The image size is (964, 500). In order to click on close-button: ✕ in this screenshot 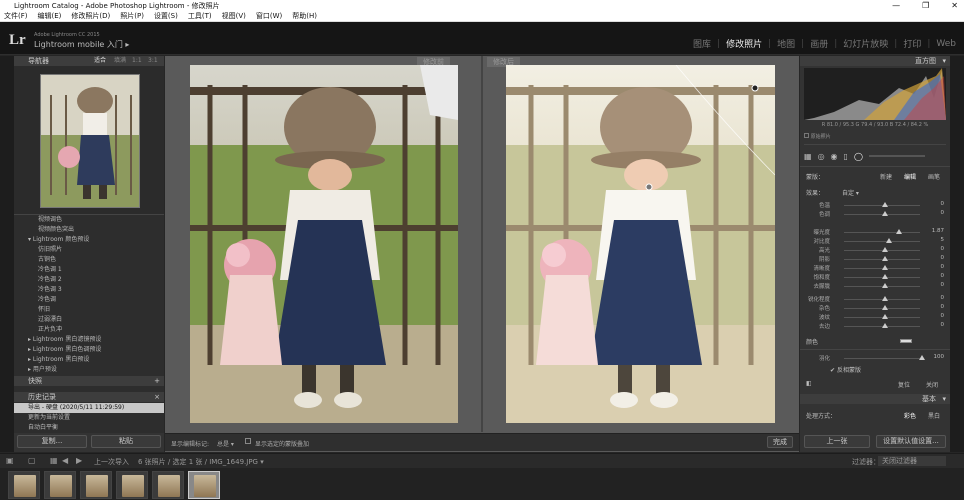, I will do `click(954, 5)`.